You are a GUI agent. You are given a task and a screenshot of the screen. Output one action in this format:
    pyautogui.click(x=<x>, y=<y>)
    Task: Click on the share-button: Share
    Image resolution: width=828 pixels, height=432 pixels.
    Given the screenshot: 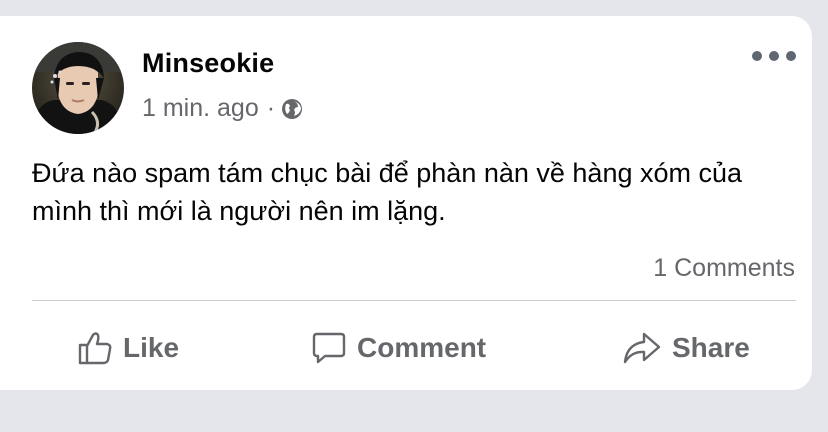 What is the action you would take?
    pyautogui.click(x=686, y=348)
    